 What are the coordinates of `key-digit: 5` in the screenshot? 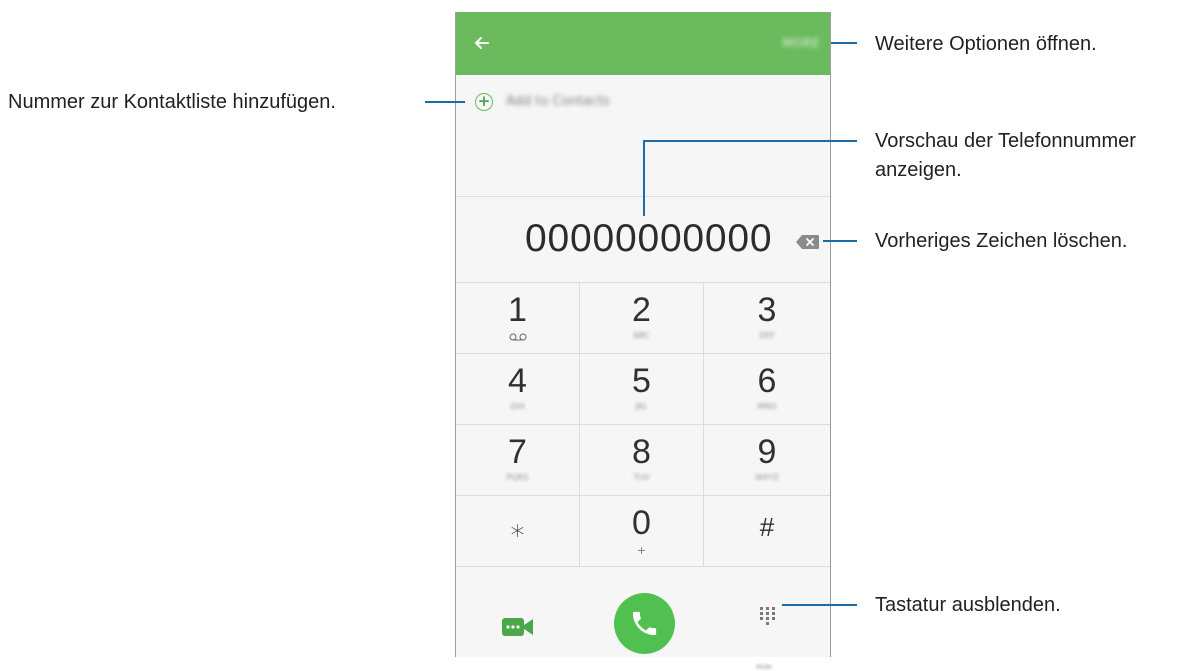 It's located at (641, 381).